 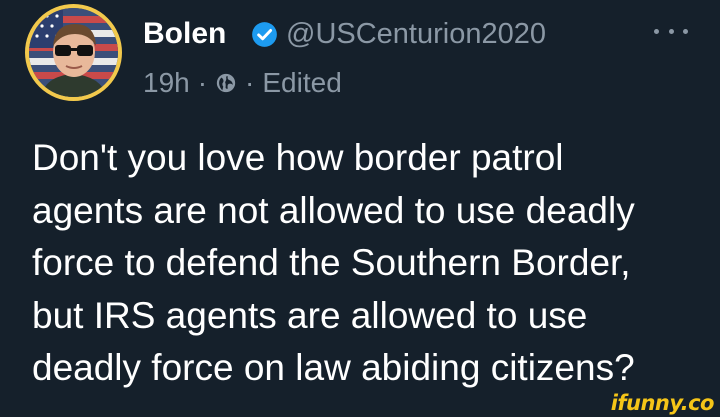 I want to click on post-time: 19h, so click(x=166, y=83).